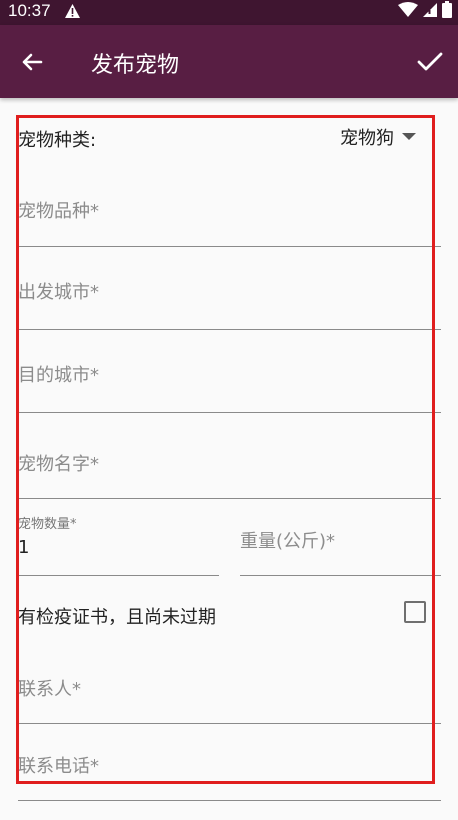 The width and height of the screenshot is (458, 820). I want to click on pet-type-value: 宠物狗, so click(367, 138).